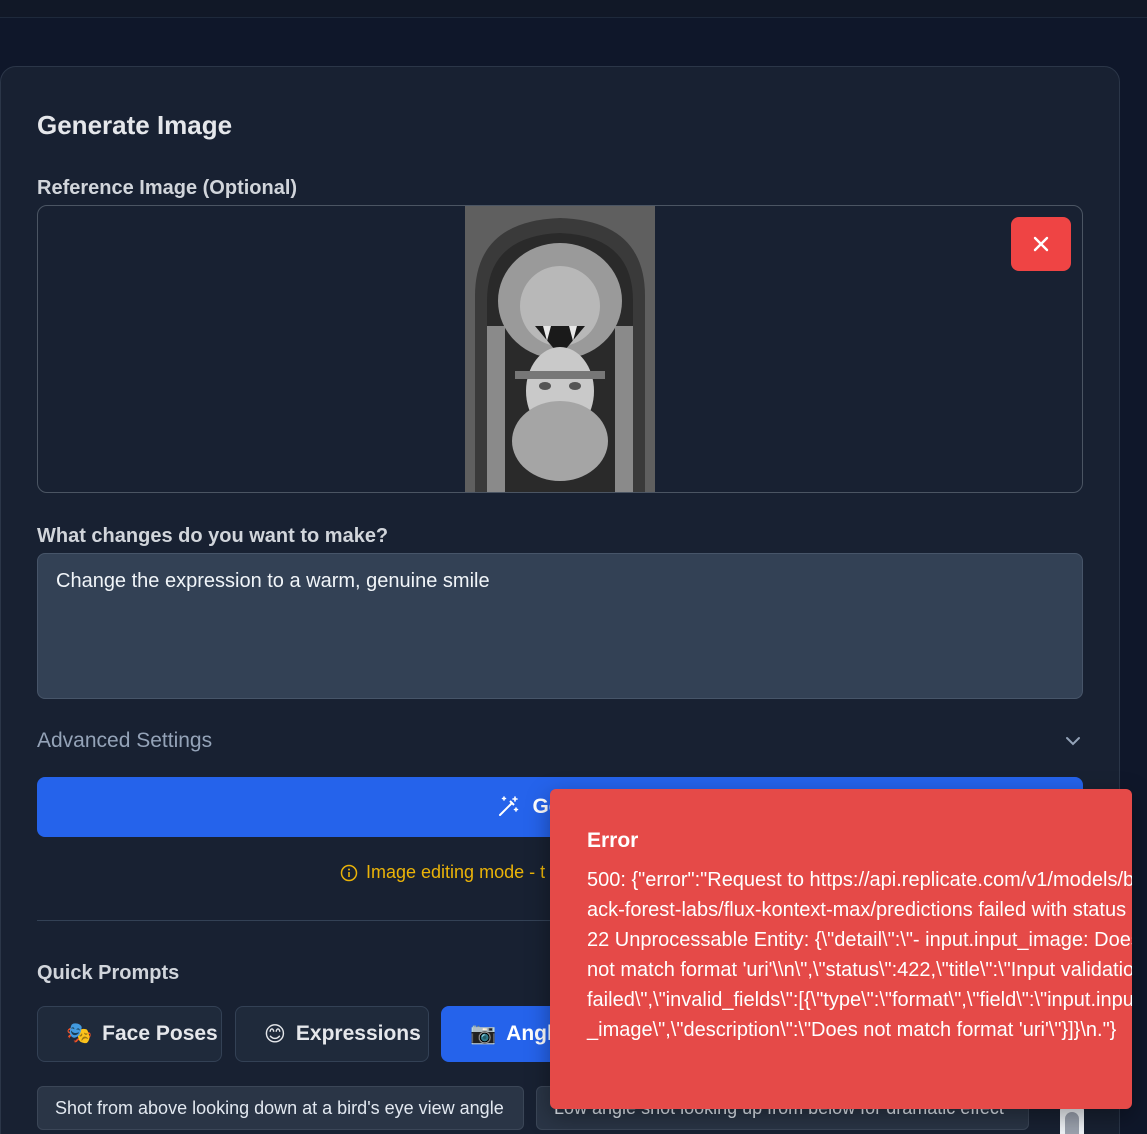 The width and height of the screenshot is (1147, 1134). Describe the element at coordinates (275, 1034) in the screenshot. I see `smile-icon: 😊` at that location.